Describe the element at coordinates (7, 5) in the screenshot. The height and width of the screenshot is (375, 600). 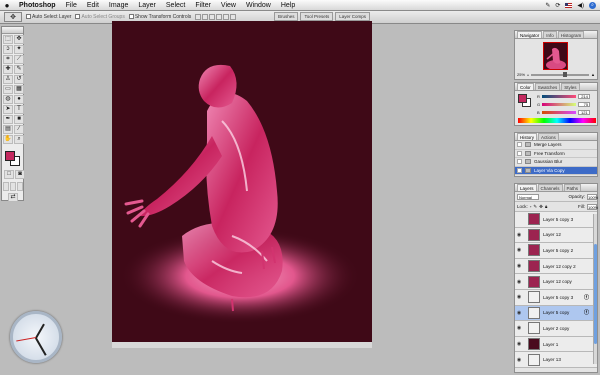
I see `apple-icon: ●` at that location.